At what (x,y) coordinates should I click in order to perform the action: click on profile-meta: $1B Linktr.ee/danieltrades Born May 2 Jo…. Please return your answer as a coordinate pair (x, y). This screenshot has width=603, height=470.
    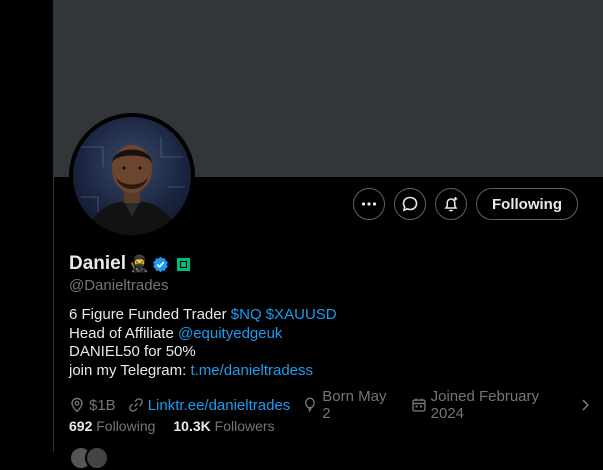
    Looking at the image, I should click on (336, 405).